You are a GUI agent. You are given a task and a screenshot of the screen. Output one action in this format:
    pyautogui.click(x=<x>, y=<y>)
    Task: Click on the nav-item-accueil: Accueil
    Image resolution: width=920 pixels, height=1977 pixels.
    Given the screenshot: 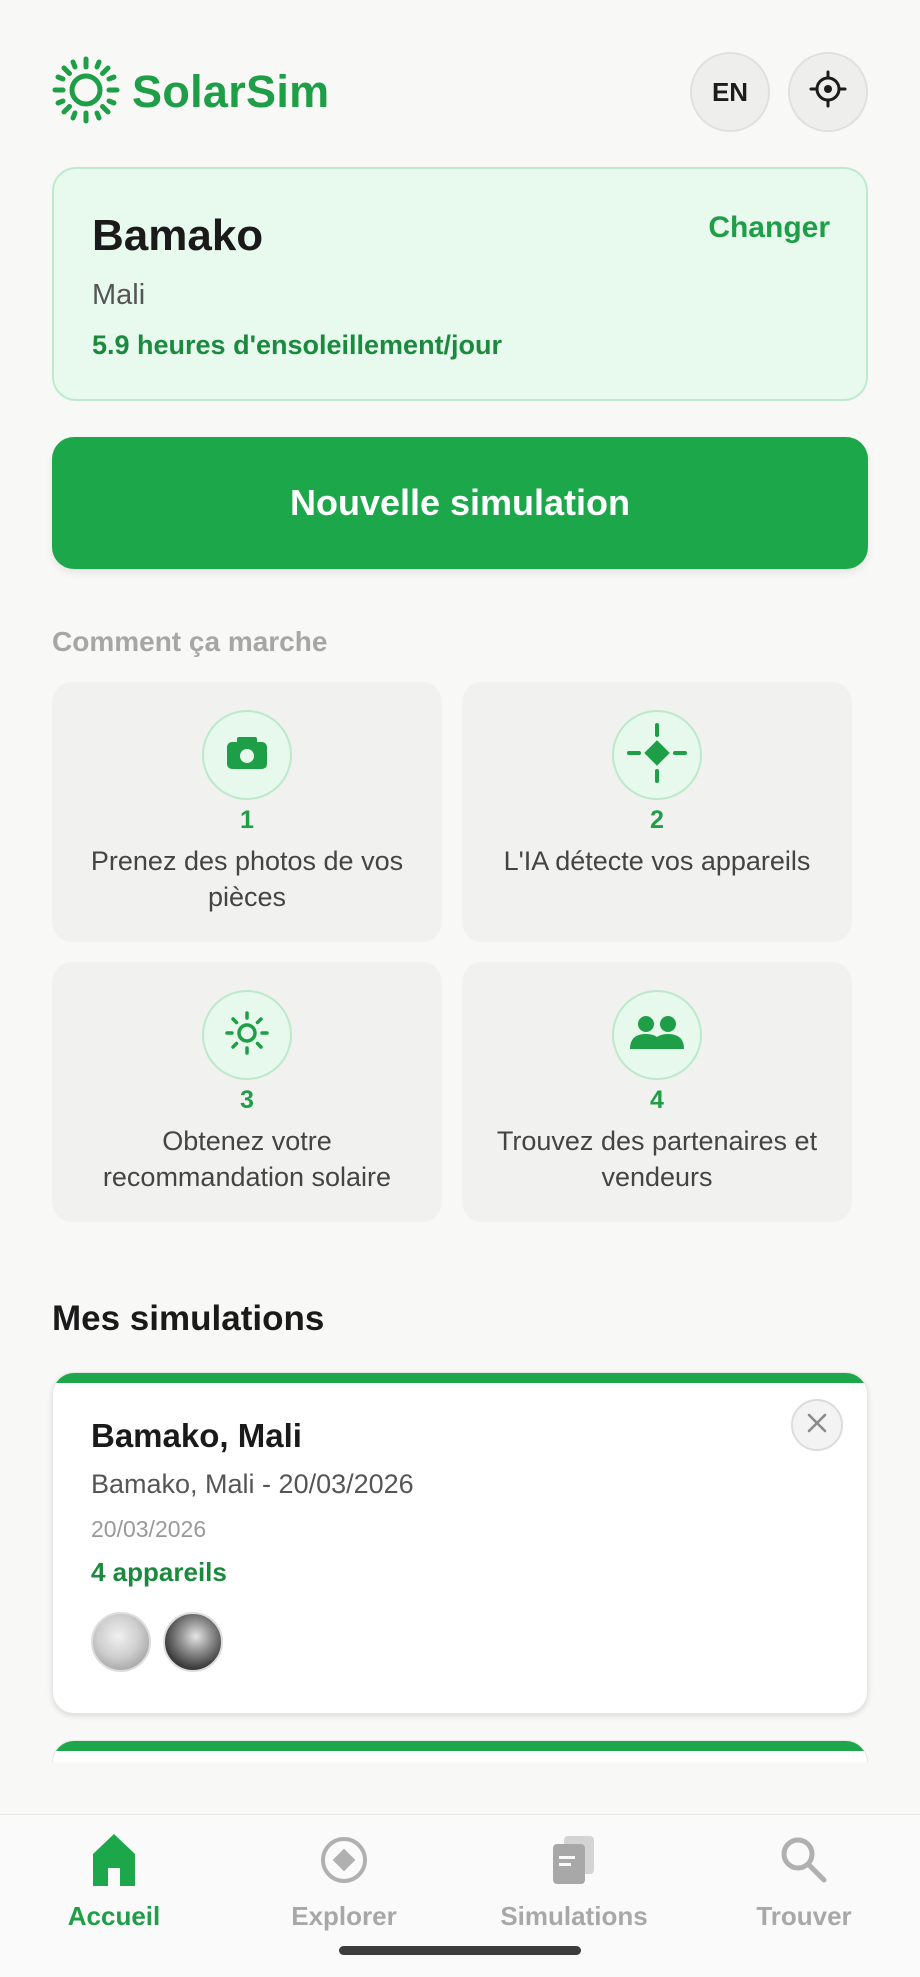 What is the action you would take?
    pyautogui.click(x=114, y=1879)
    